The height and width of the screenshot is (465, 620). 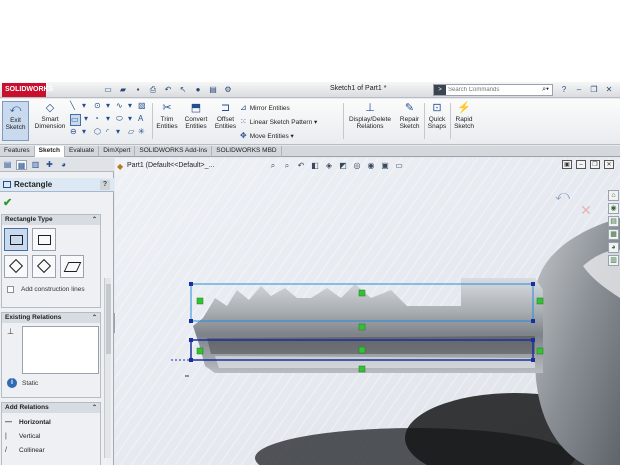 What do you see at coordinates (213, 90) in the screenshot?
I see `file-properties-icon: ▤` at bounding box center [213, 90].